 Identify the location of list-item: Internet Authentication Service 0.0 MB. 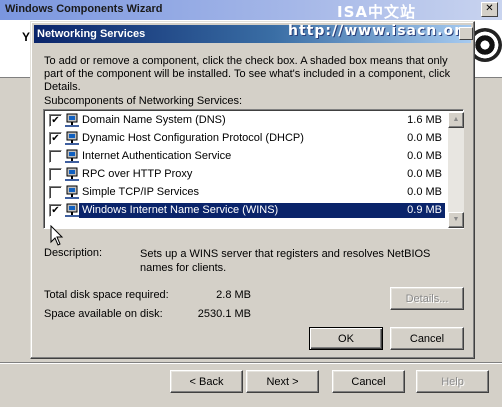
(246, 156).